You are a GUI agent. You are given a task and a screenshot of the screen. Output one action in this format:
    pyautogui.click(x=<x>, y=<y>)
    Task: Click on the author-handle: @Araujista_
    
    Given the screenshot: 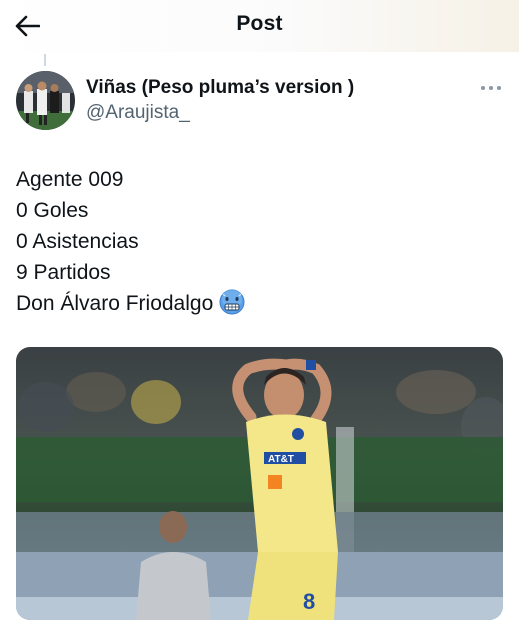 What is the action you would take?
    pyautogui.click(x=138, y=113)
    